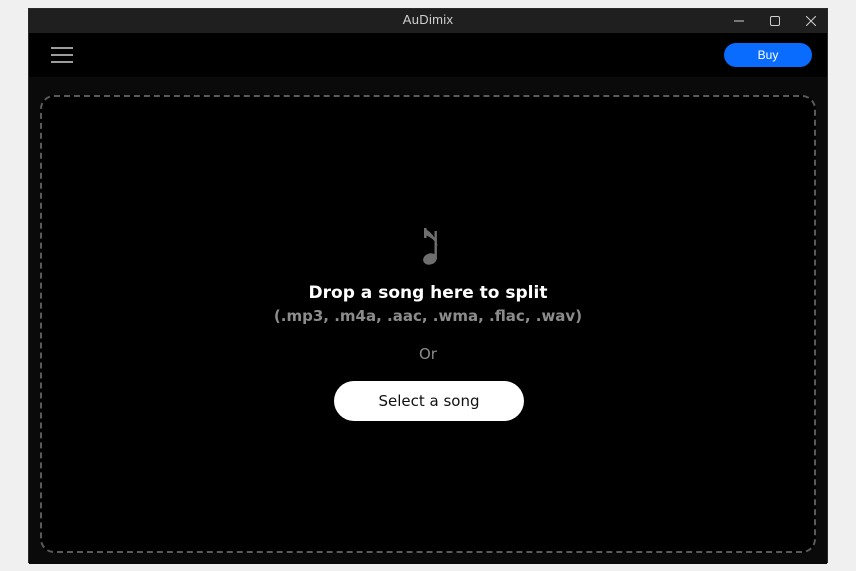  I want to click on maximize-button, so click(775, 21).